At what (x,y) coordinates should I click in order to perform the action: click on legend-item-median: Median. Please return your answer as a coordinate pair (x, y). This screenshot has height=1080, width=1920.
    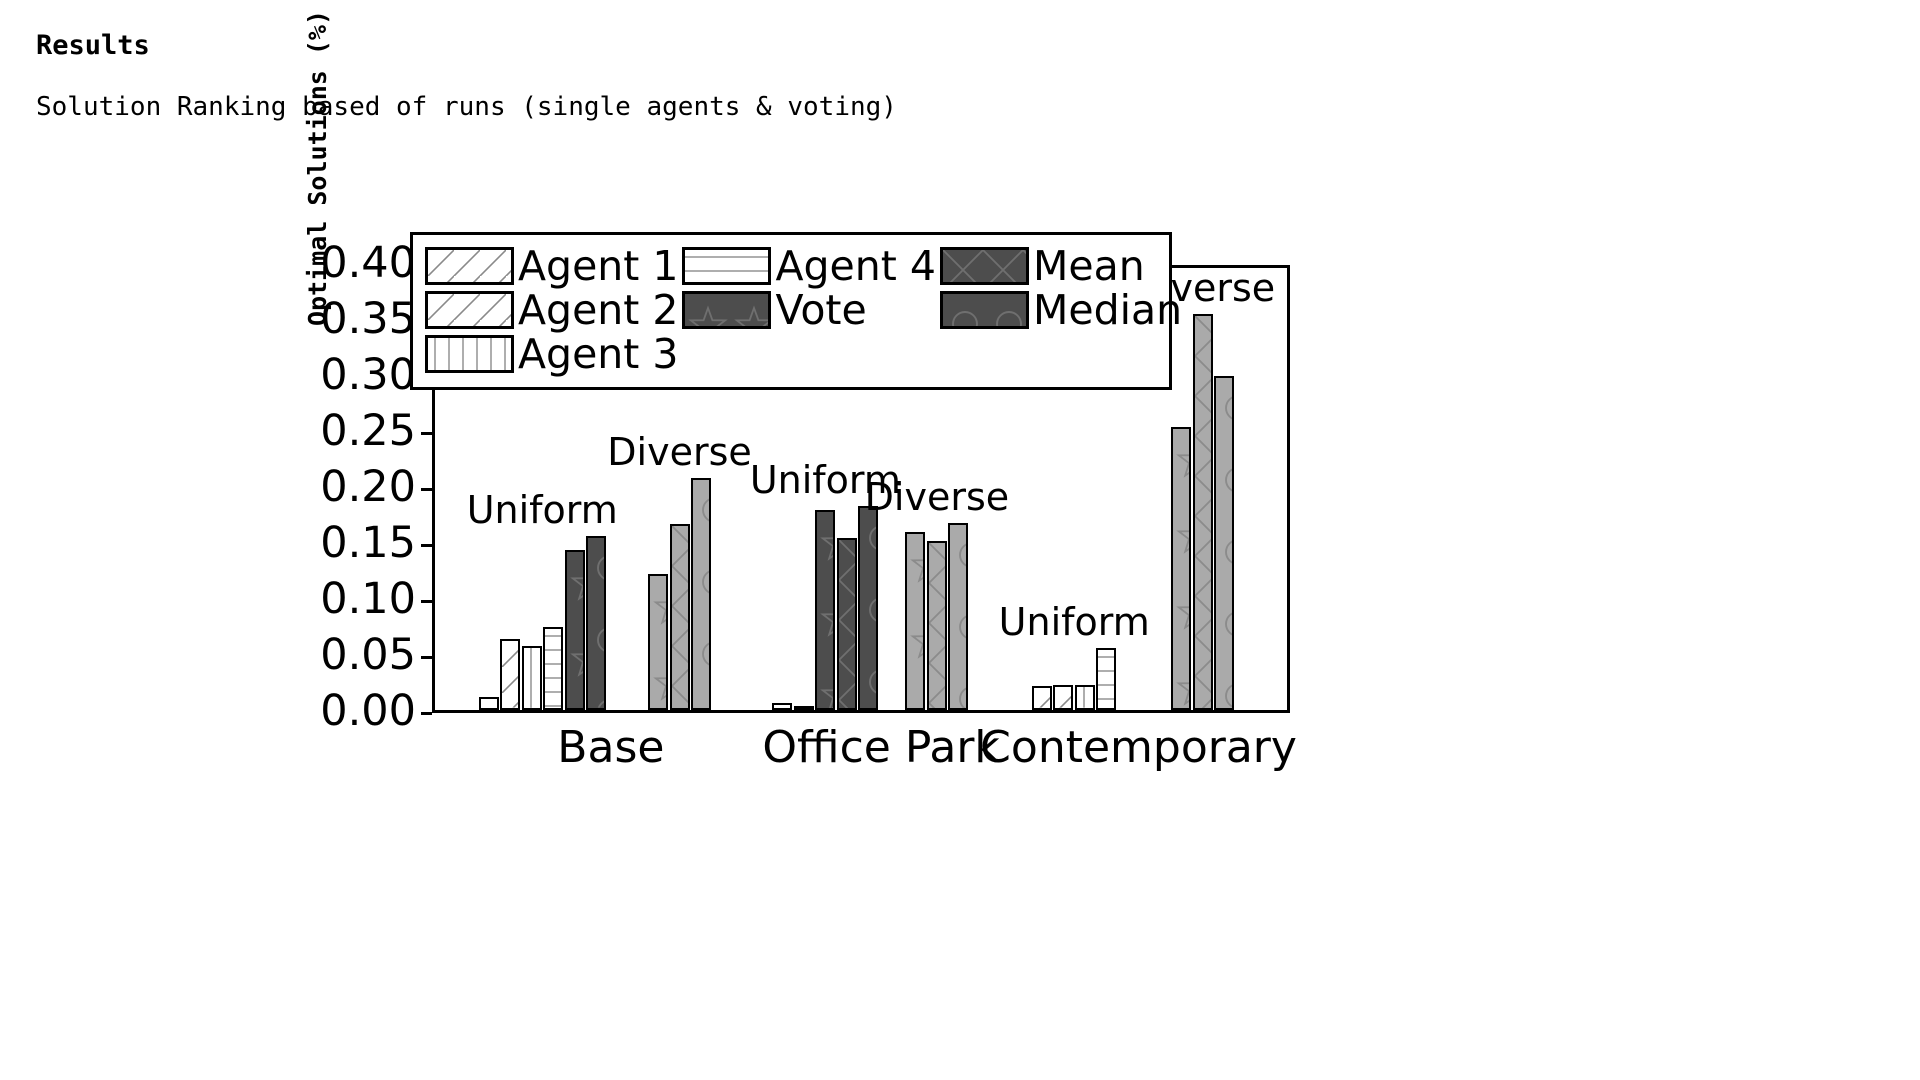
    Looking at the image, I should click on (1061, 310).